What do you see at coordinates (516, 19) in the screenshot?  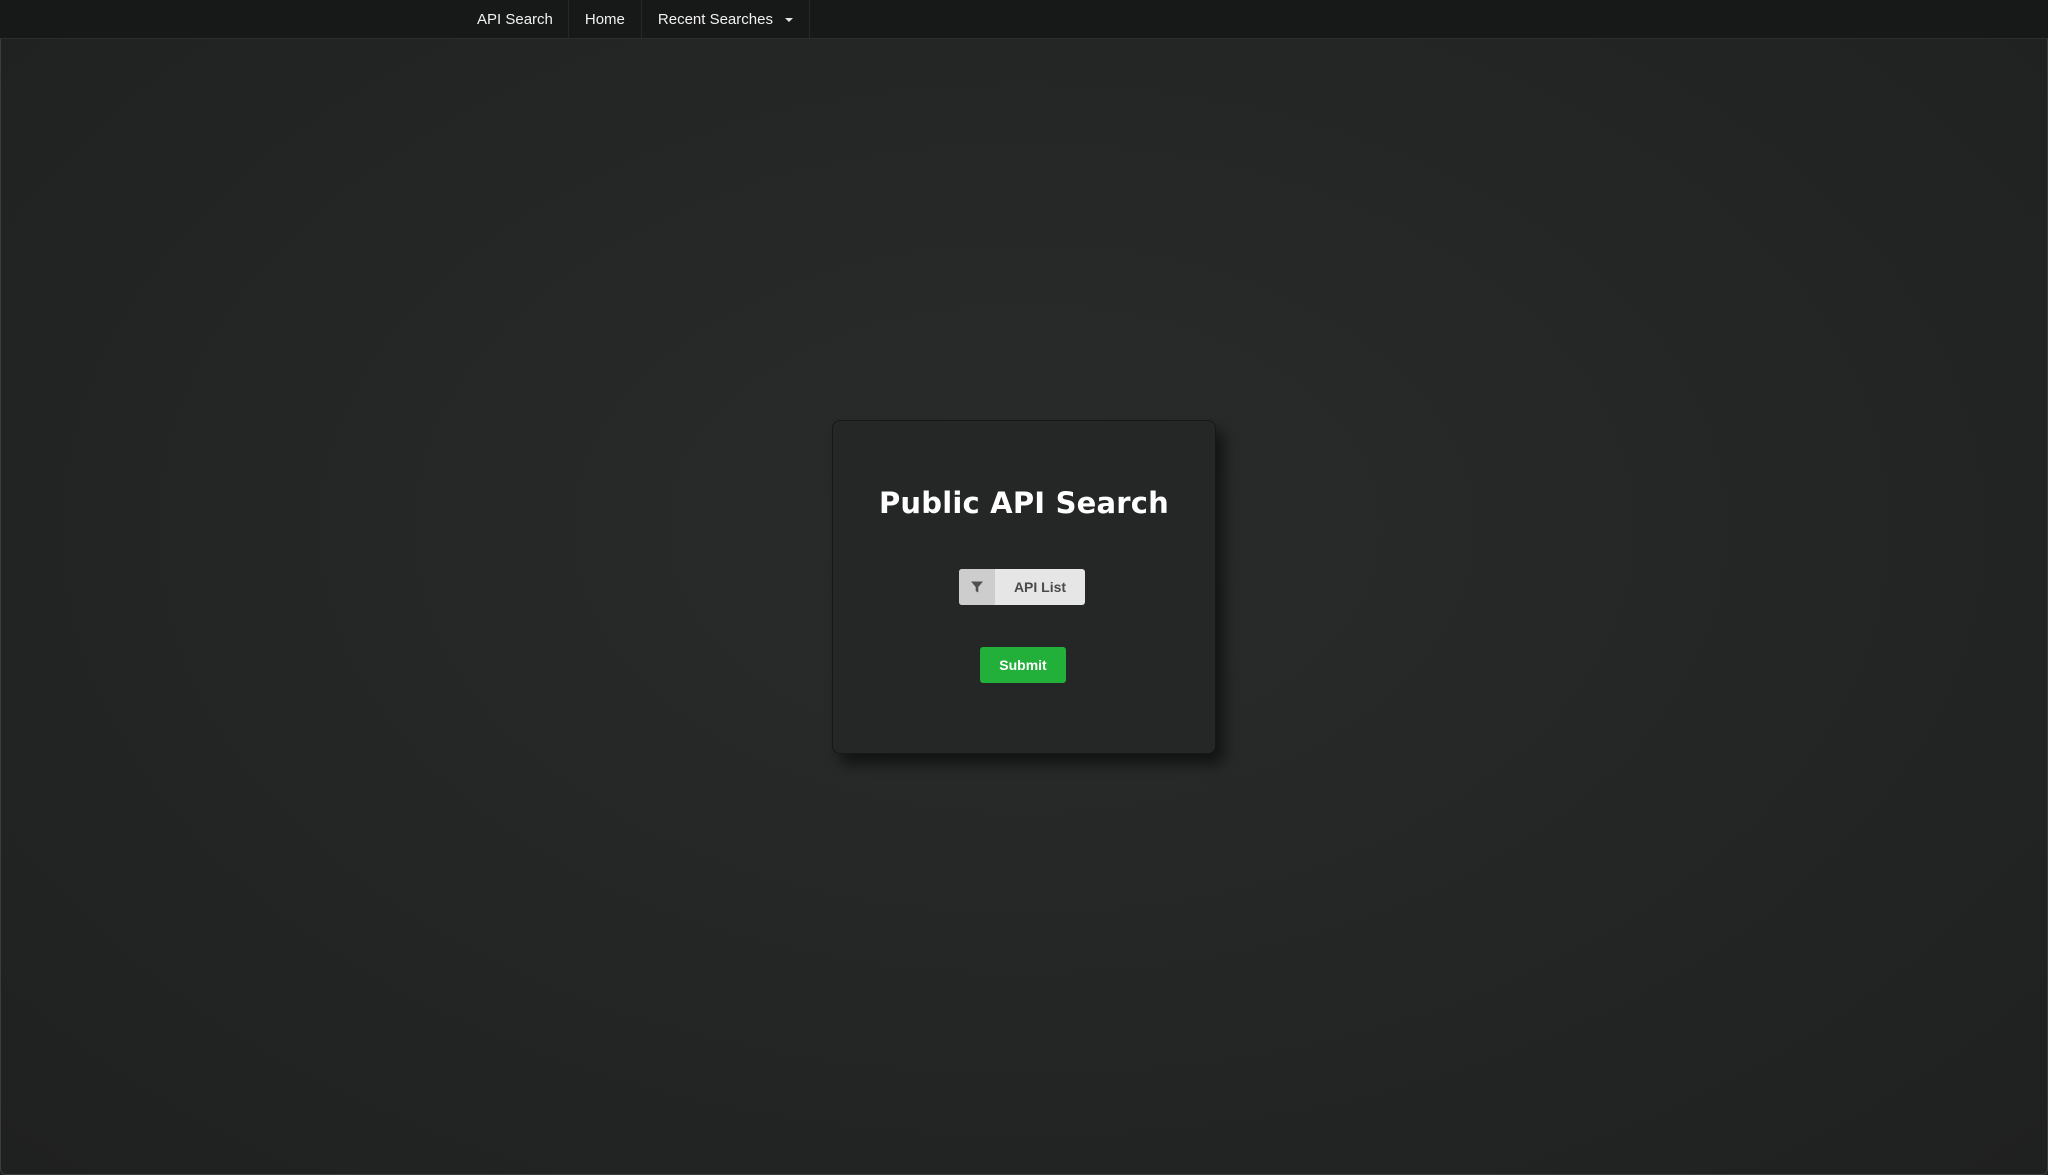 I see `navbar-brand: API Search` at bounding box center [516, 19].